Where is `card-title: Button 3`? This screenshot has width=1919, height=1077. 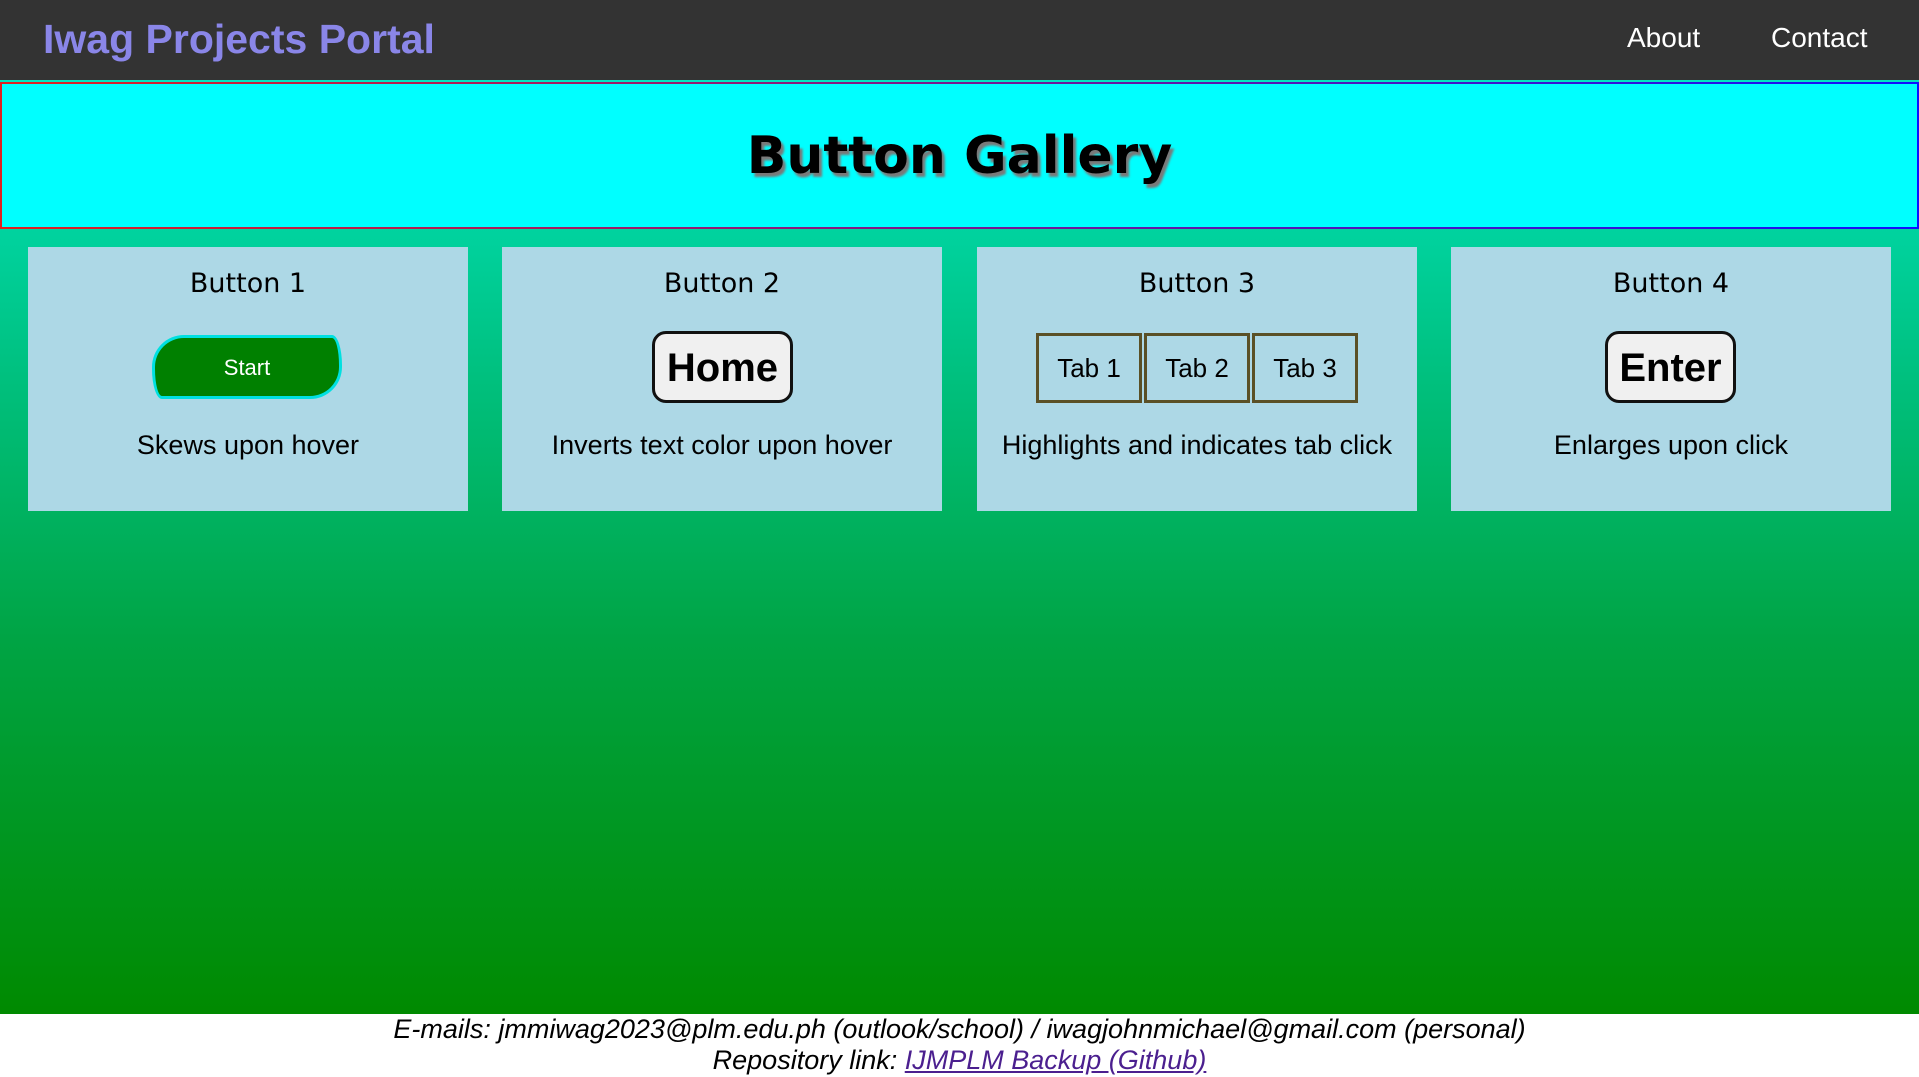 card-title: Button 3 is located at coordinates (1197, 283).